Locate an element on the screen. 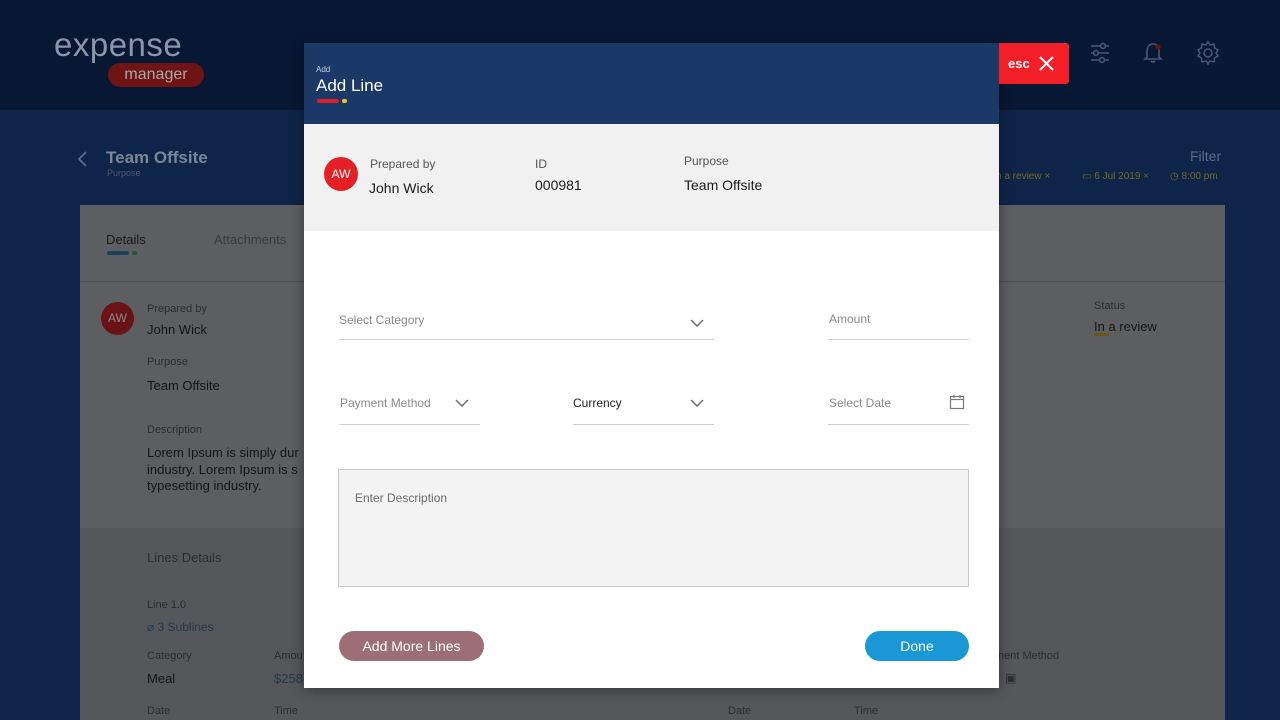 The width and height of the screenshot is (1280, 720). status-label: Status is located at coordinates (1110, 306).